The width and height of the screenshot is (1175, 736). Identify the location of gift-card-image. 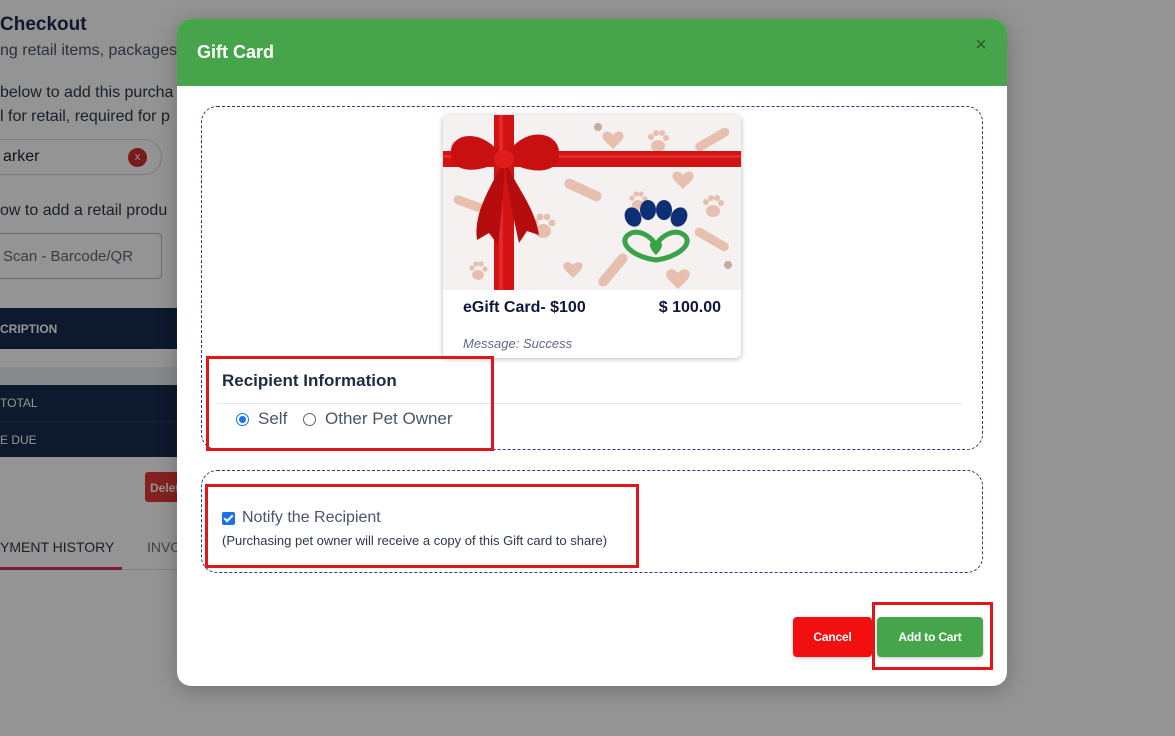
(592, 202).